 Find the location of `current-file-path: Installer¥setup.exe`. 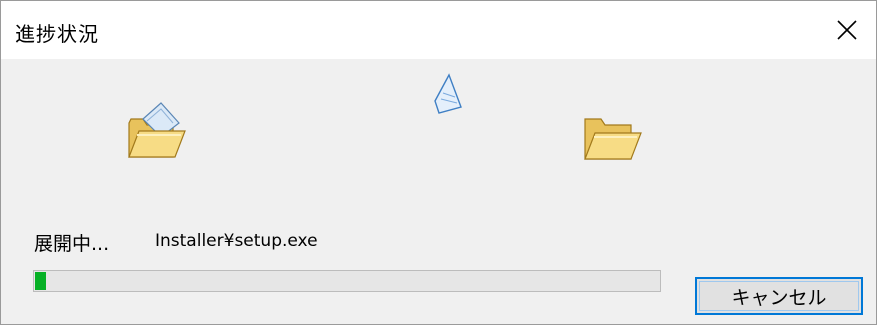

current-file-path: Installer¥setup.exe is located at coordinates (236, 241).